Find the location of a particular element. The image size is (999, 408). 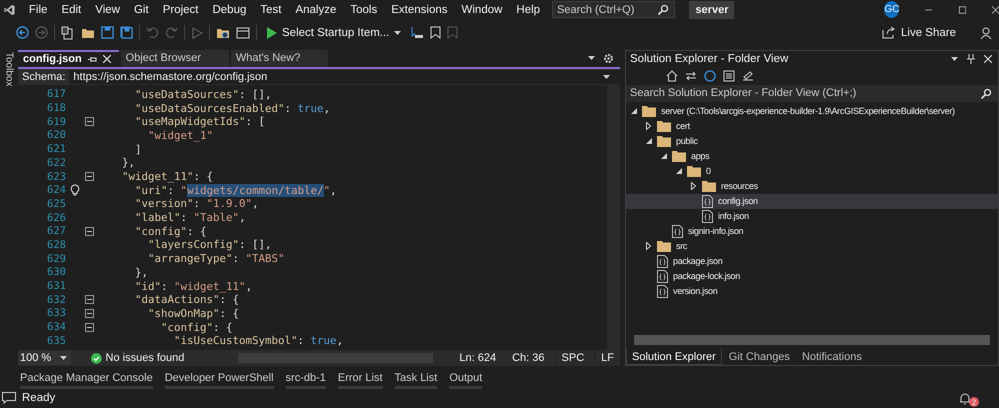

tree-item: public is located at coordinates (812, 141).